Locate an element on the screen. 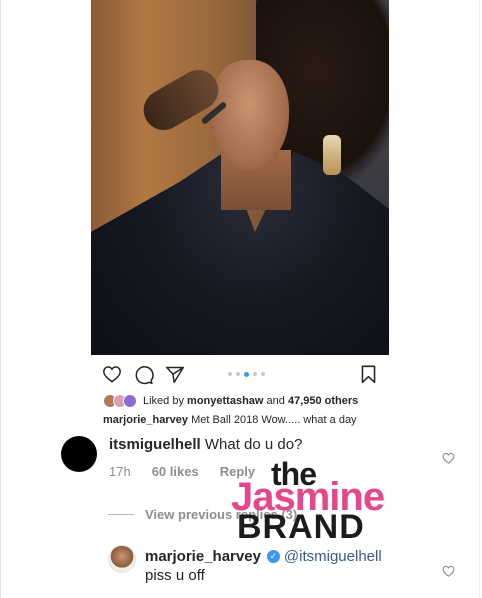 This screenshot has height=598, width=482. likes-summary: Liked by monyettashaw and 47,950 others is located at coordinates (230, 401).